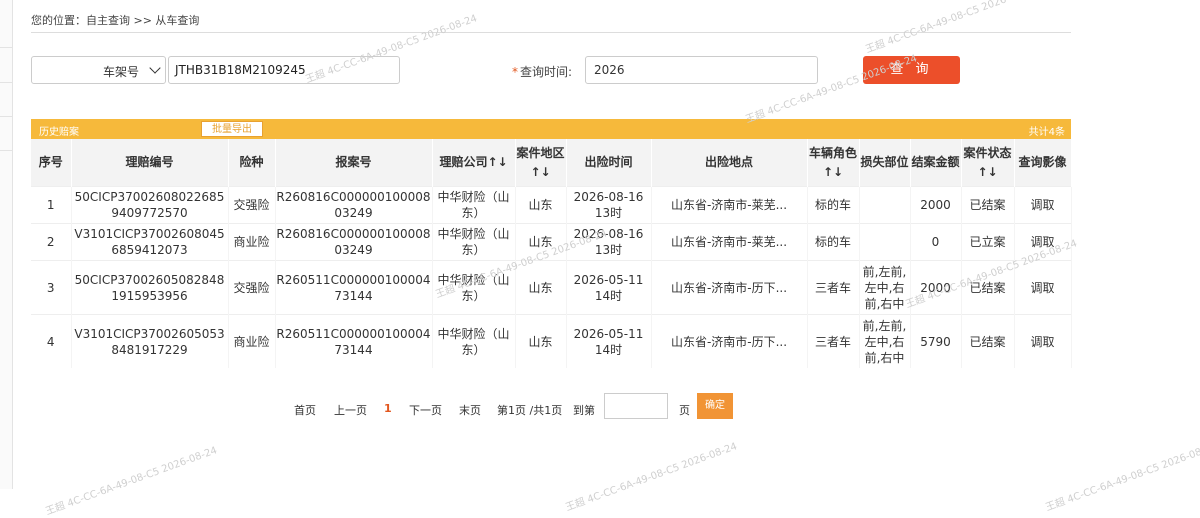 The height and width of the screenshot is (518, 1200). Describe the element at coordinates (530, 410) in the screenshot. I see `page-info: 第1页 /共1页` at that location.